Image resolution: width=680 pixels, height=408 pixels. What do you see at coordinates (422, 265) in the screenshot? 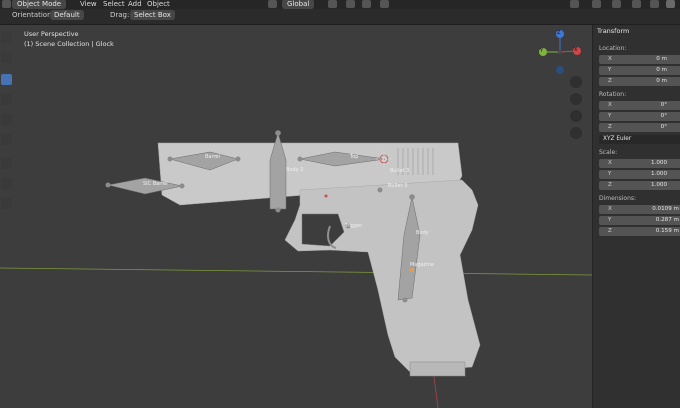
I see `bone-label-magazine: Magazine` at bounding box center [422, 265].